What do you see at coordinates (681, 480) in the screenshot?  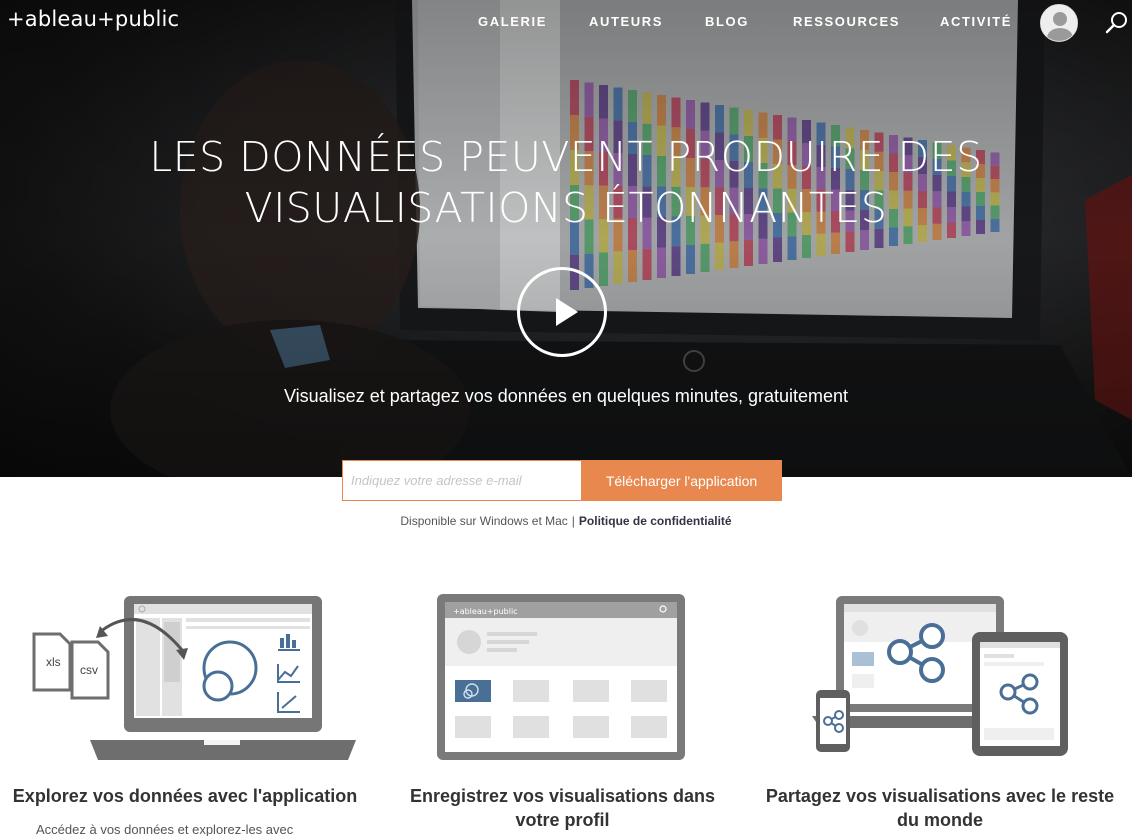 I see `download-app-button: Télécharger l'application` at bounding box center [681, 480].